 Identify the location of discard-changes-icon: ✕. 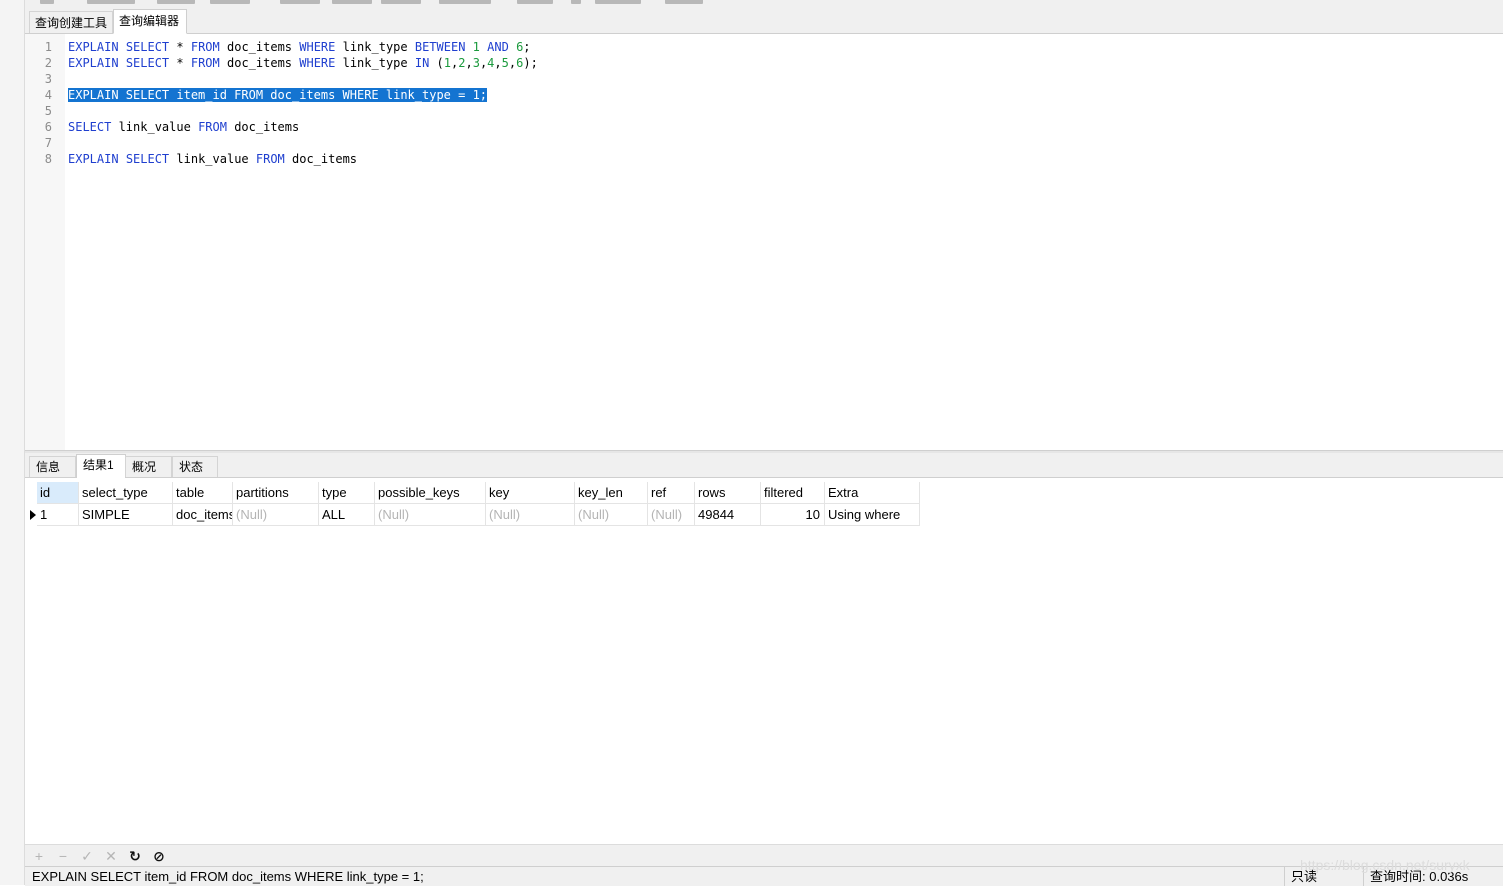
(111, 856).